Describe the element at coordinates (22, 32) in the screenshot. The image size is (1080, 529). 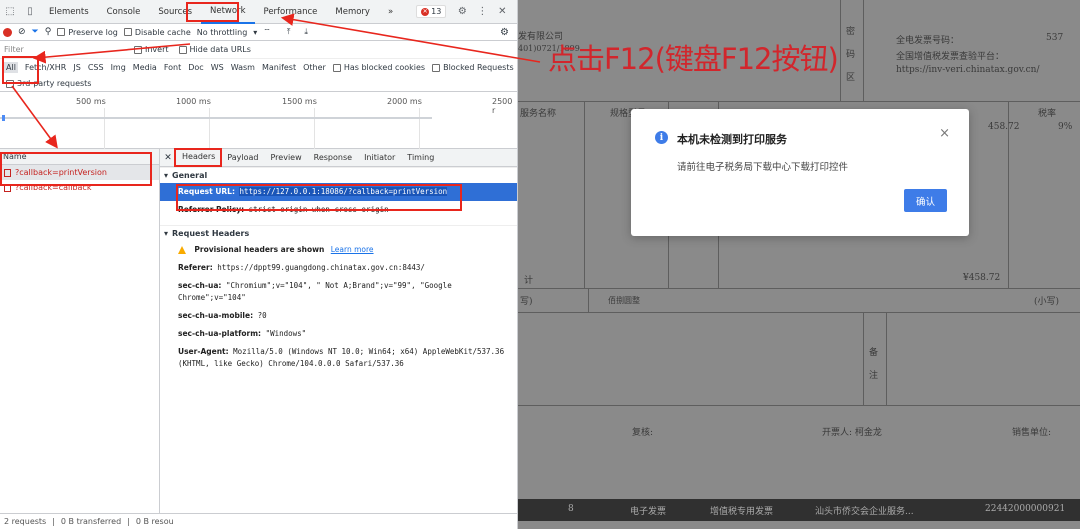
I see `clear-icon: ⊘` at that location.